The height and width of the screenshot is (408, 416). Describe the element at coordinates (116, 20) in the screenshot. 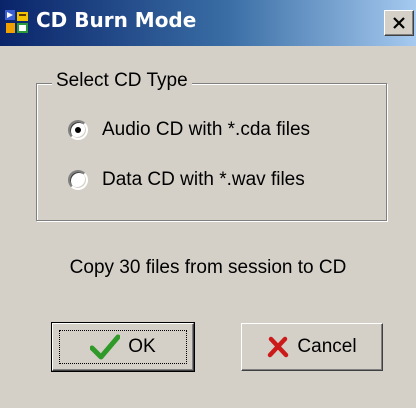

I see `window-title: CD Burn Mode` at that location.